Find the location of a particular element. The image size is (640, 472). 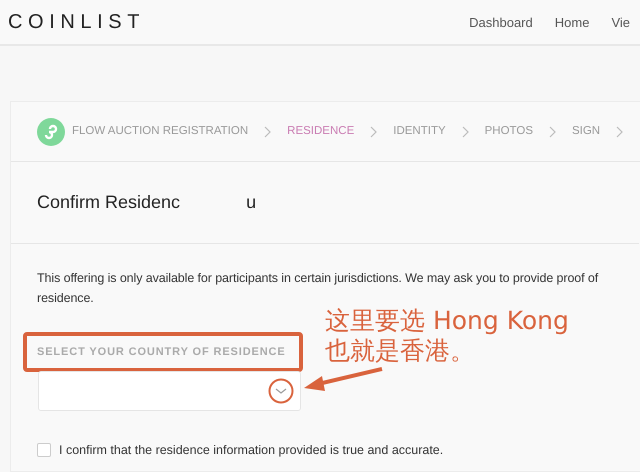

page-title: u is located at coordinates (251, 202).